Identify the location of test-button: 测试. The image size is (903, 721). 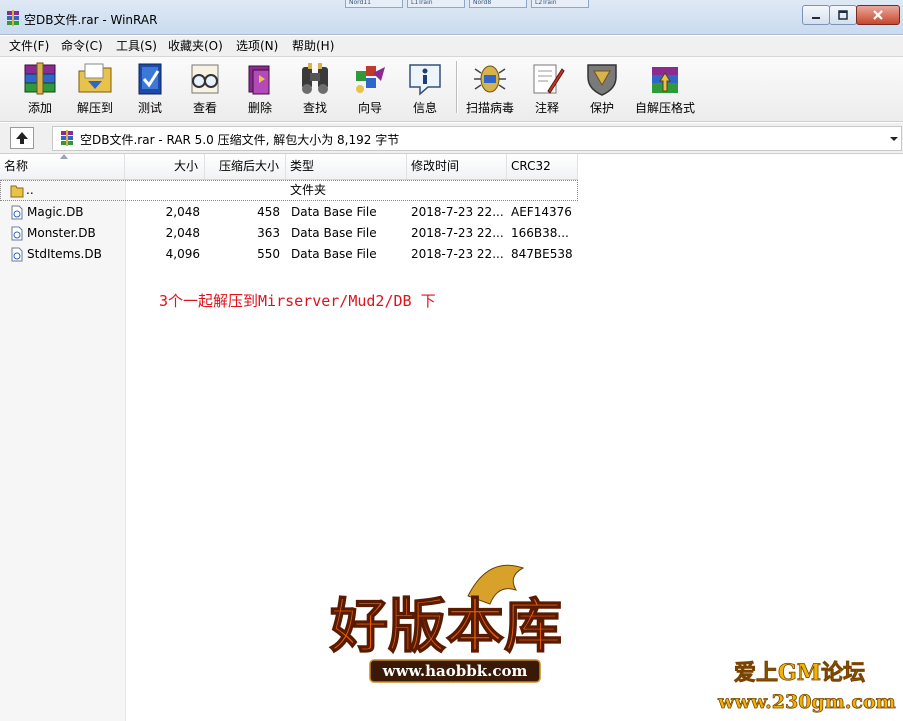
(150, 88).